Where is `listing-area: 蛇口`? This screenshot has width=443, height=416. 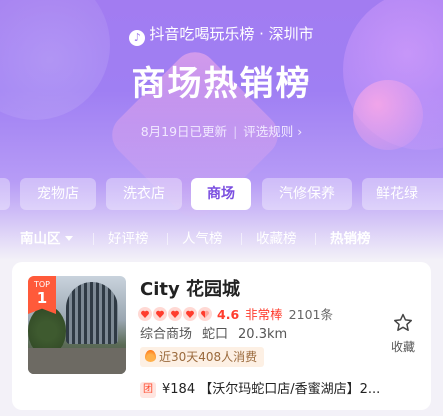 listing-area: 蛇口 is located at coordinates (215, 334).